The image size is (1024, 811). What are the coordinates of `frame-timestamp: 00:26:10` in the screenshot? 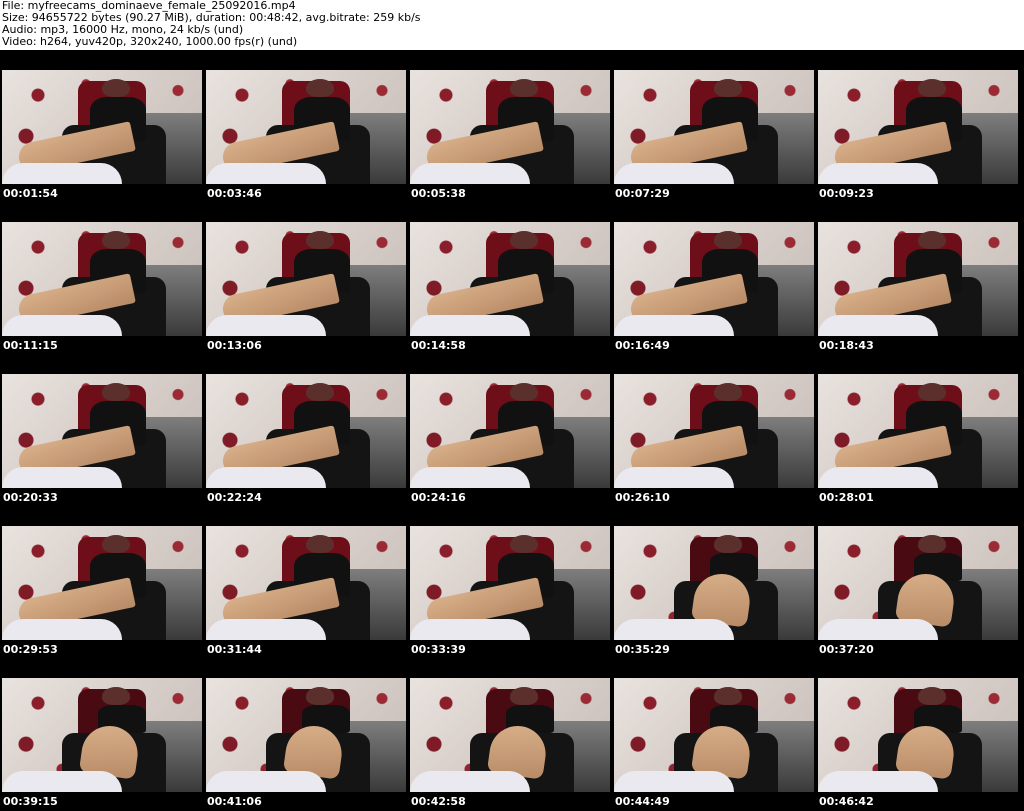 It's located at (642, 497).